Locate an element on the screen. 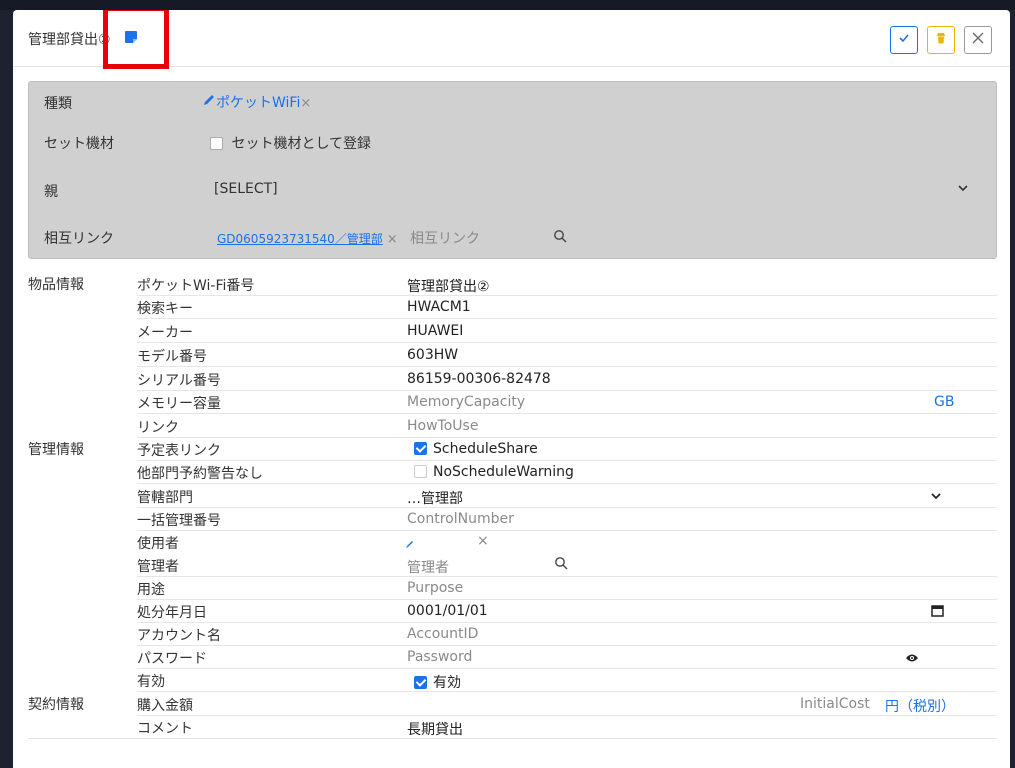  calendar-icon is located at coordinates (937, 612).